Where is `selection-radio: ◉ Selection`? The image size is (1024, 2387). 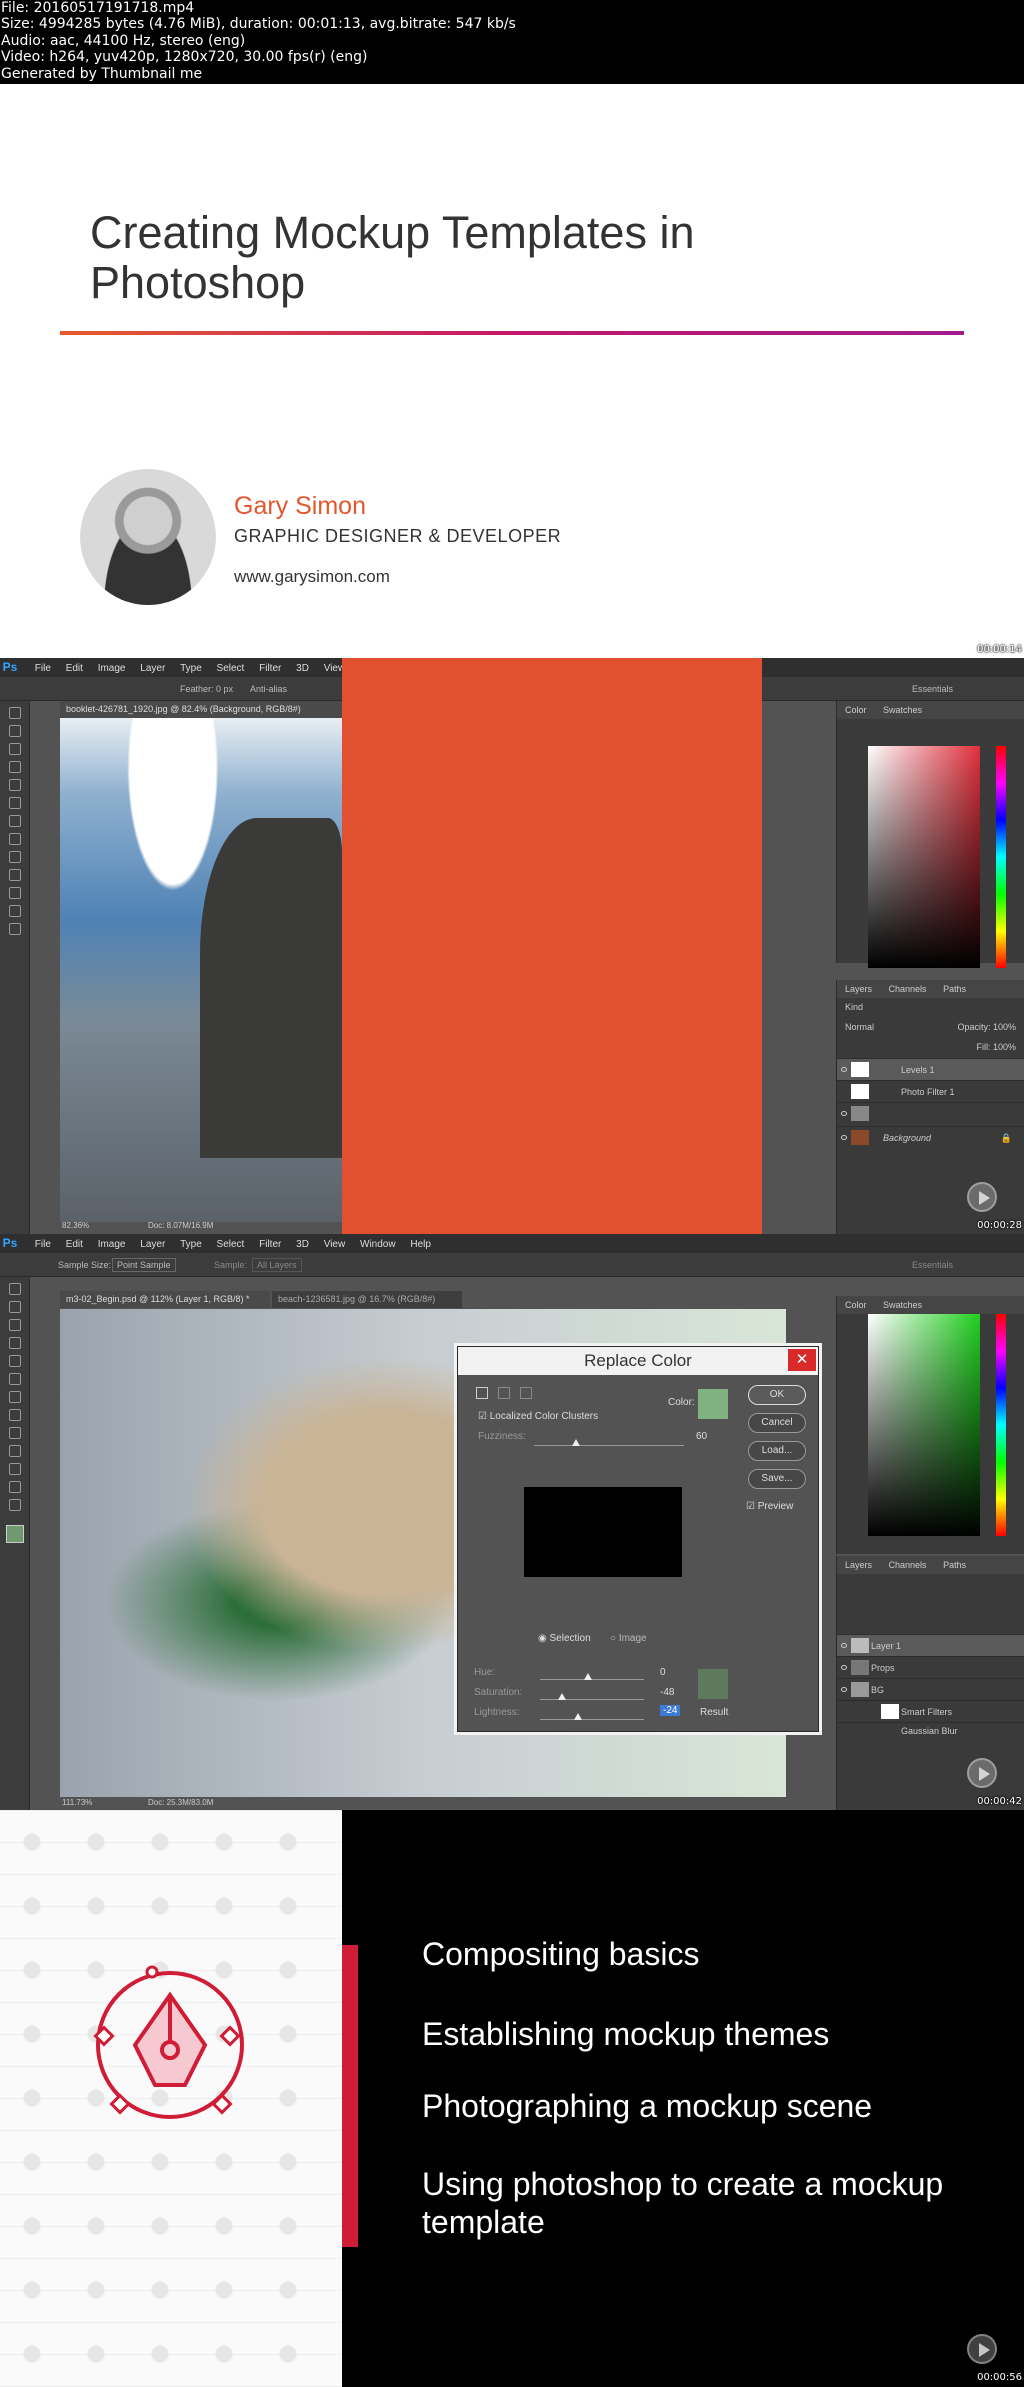 selection-radio: ◉ Selection is located at coordinates (564, 1638).